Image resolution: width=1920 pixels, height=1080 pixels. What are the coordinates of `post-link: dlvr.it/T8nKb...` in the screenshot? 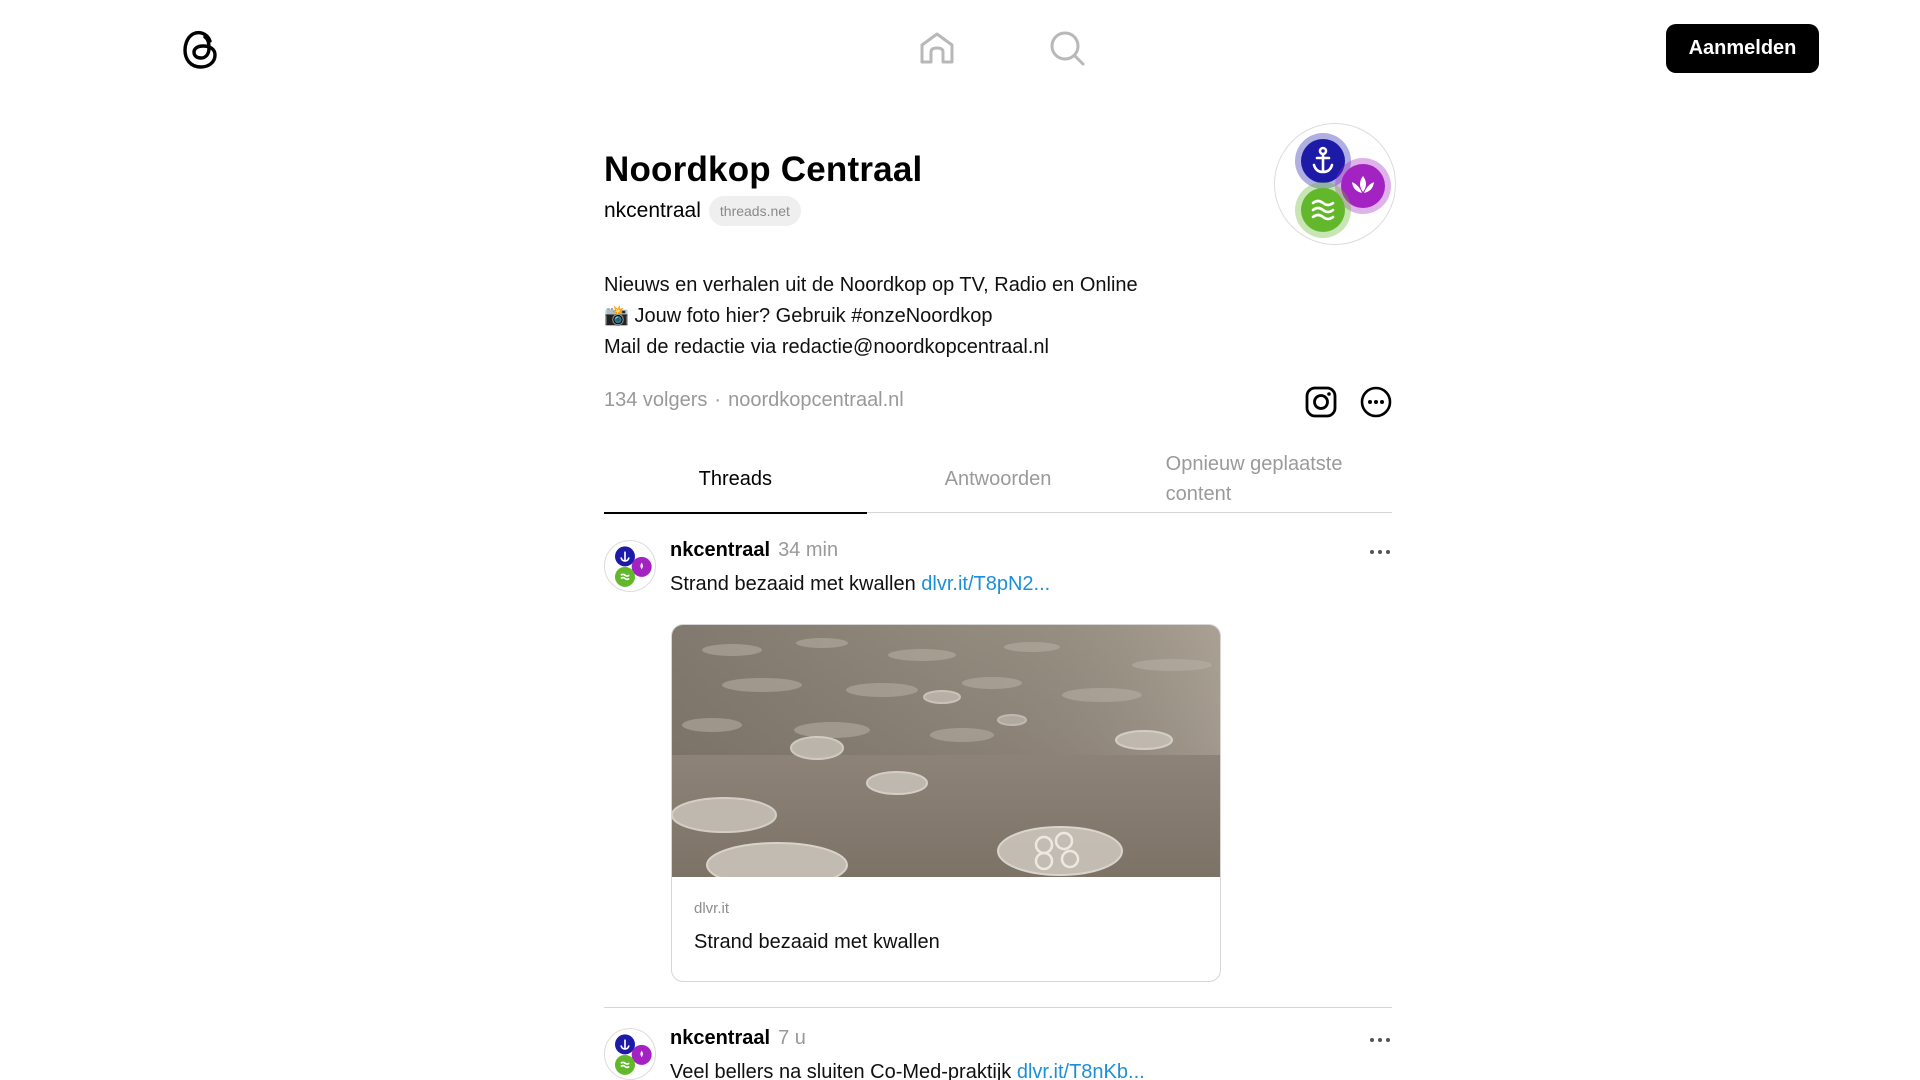 It's located at (1081, 1070).